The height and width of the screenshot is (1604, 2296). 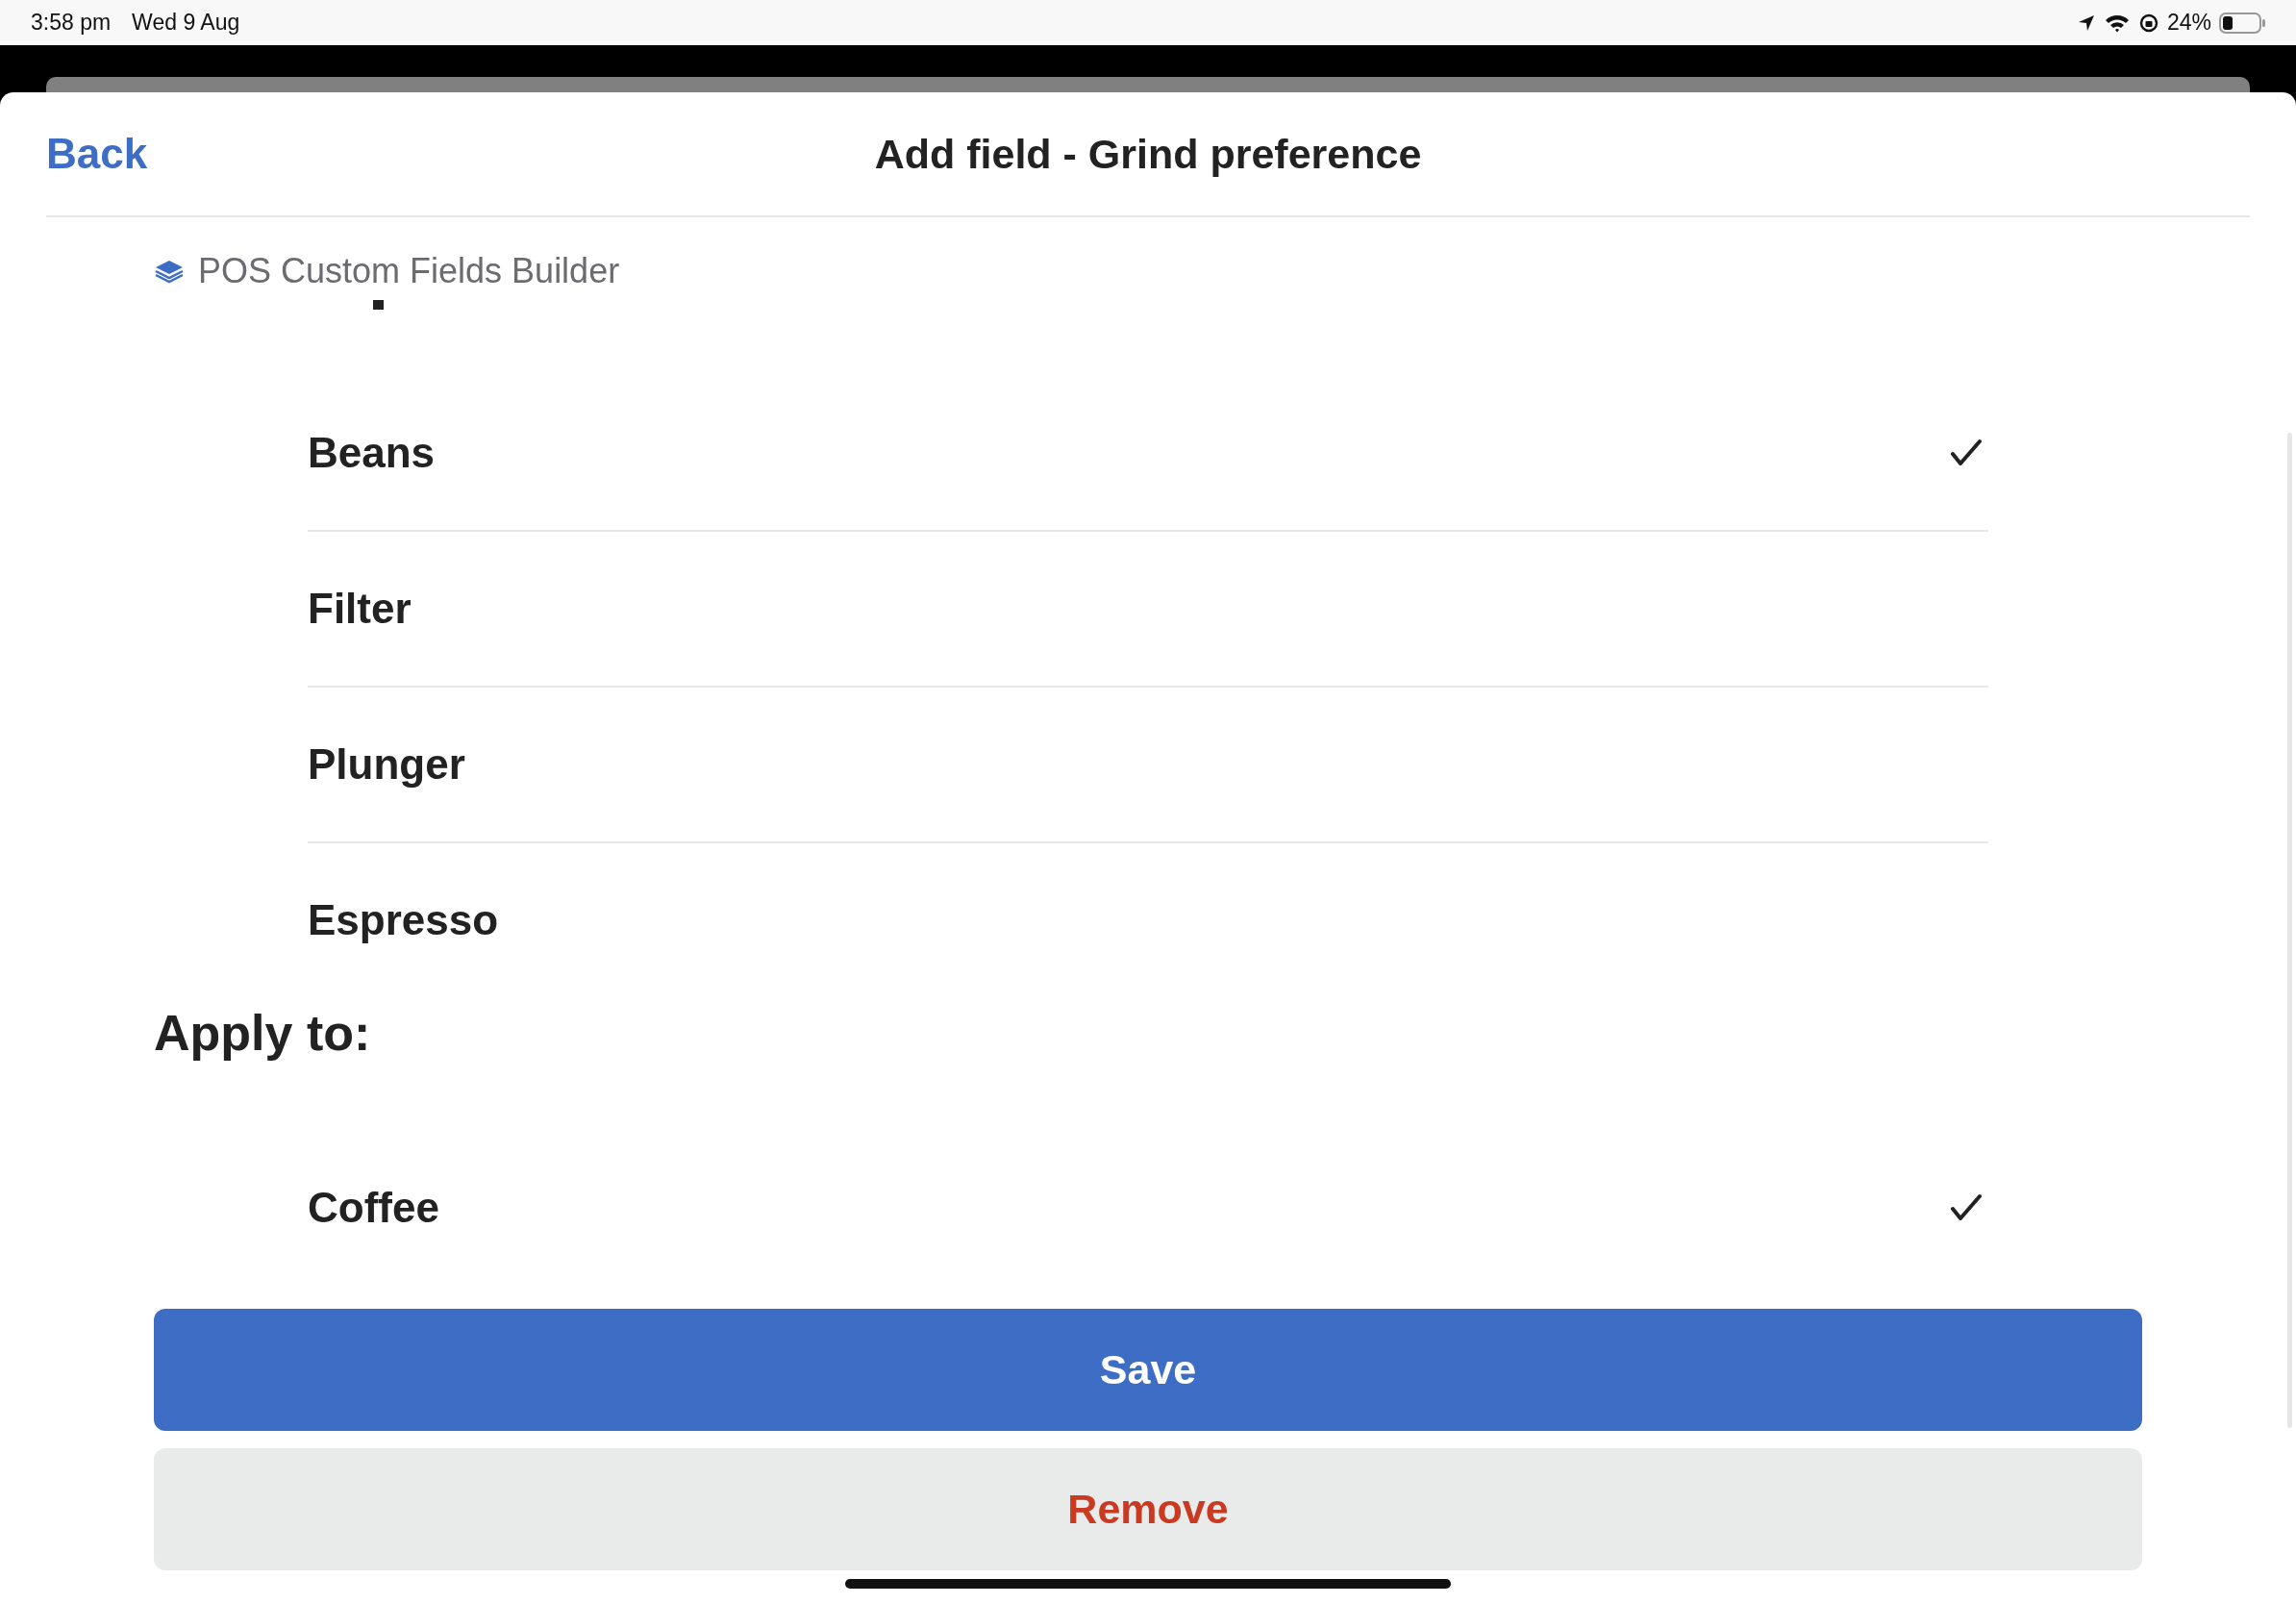 I want to click on option-row: Plunger, so click(x=1148, y=765).